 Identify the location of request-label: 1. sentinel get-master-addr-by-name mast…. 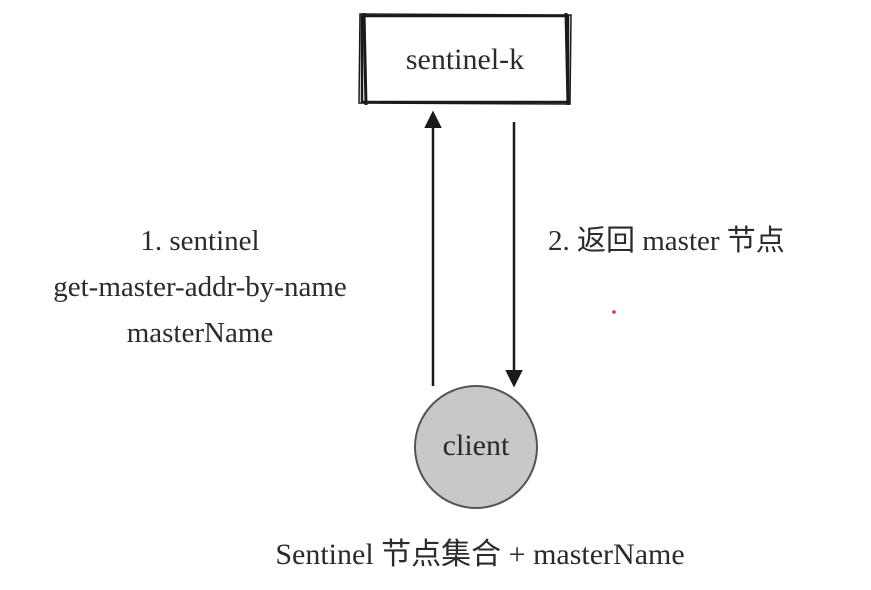
(200, 287).